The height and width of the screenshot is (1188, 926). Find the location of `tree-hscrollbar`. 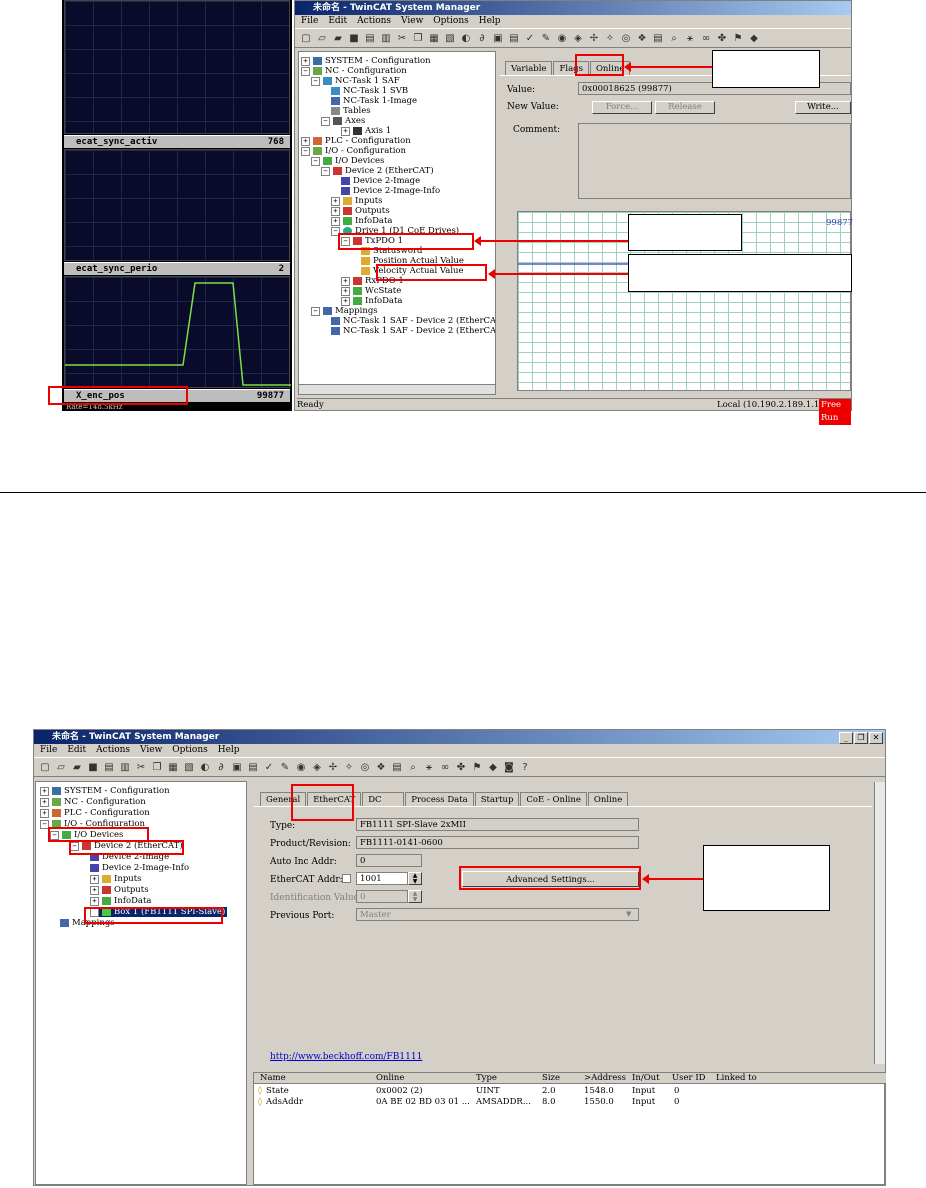

tree-hscrollbar is located at coordinates (397, 389).